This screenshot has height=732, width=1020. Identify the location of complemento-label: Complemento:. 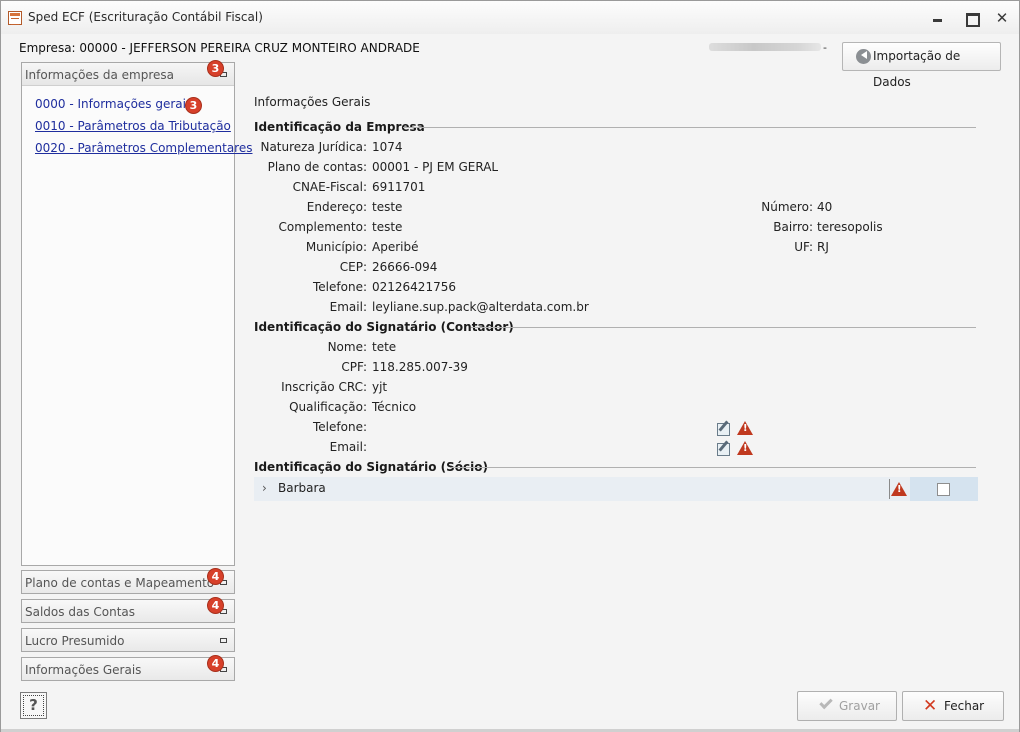
(322, 227).